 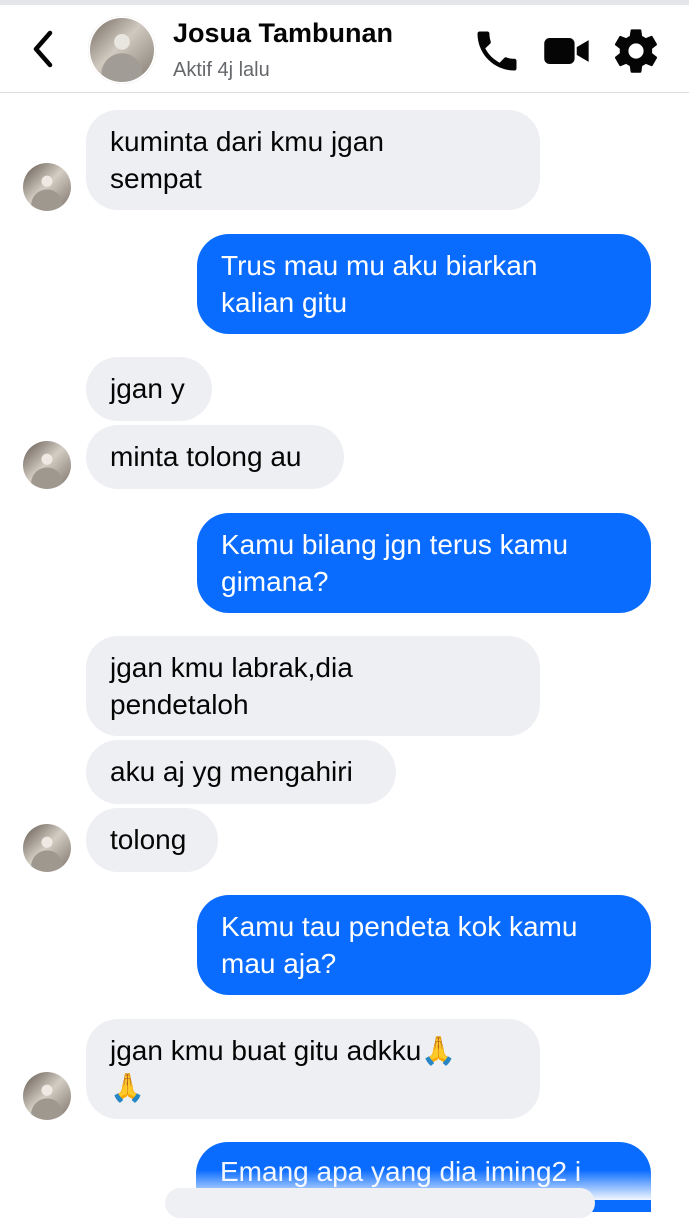 I want to click on chevron-left-icon, so click(x=43, y=49).